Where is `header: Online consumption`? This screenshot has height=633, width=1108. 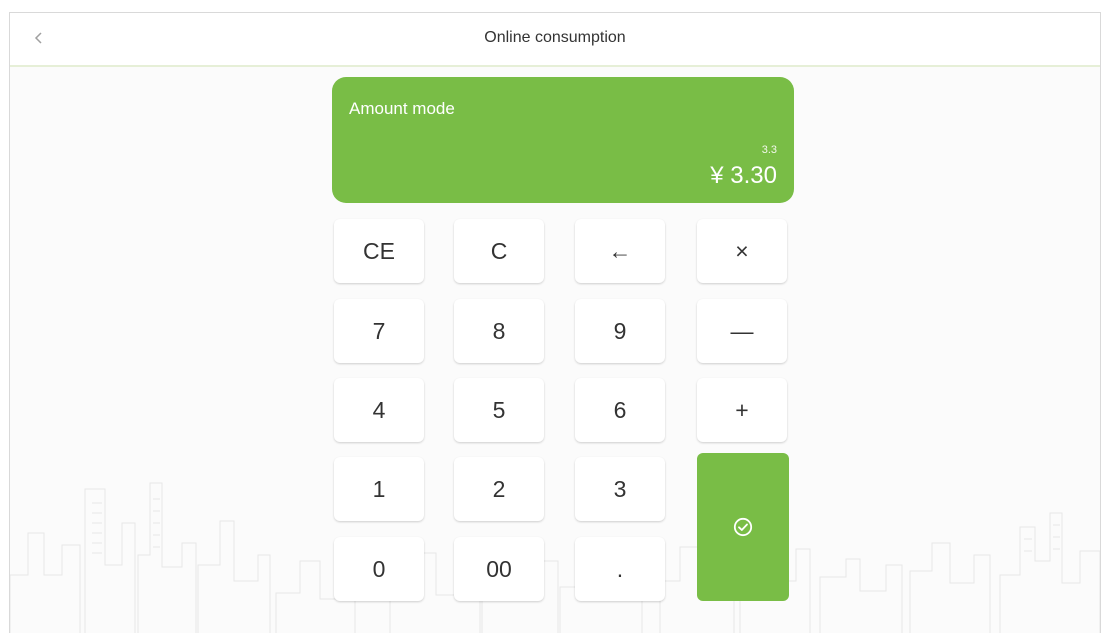
header: Online consumption is located at coordinates (555, 40).